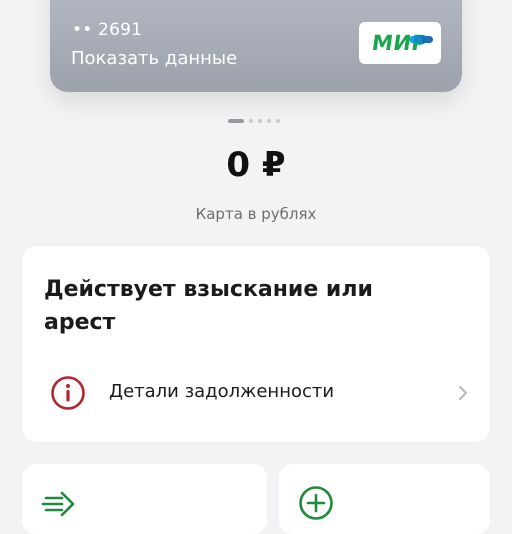 The image size is (512, 534). What do you see at coordinates (208, 306) in the screenshot?
I see `alert-title: Действует взыскание или арест` at bounding box center [208, 306].